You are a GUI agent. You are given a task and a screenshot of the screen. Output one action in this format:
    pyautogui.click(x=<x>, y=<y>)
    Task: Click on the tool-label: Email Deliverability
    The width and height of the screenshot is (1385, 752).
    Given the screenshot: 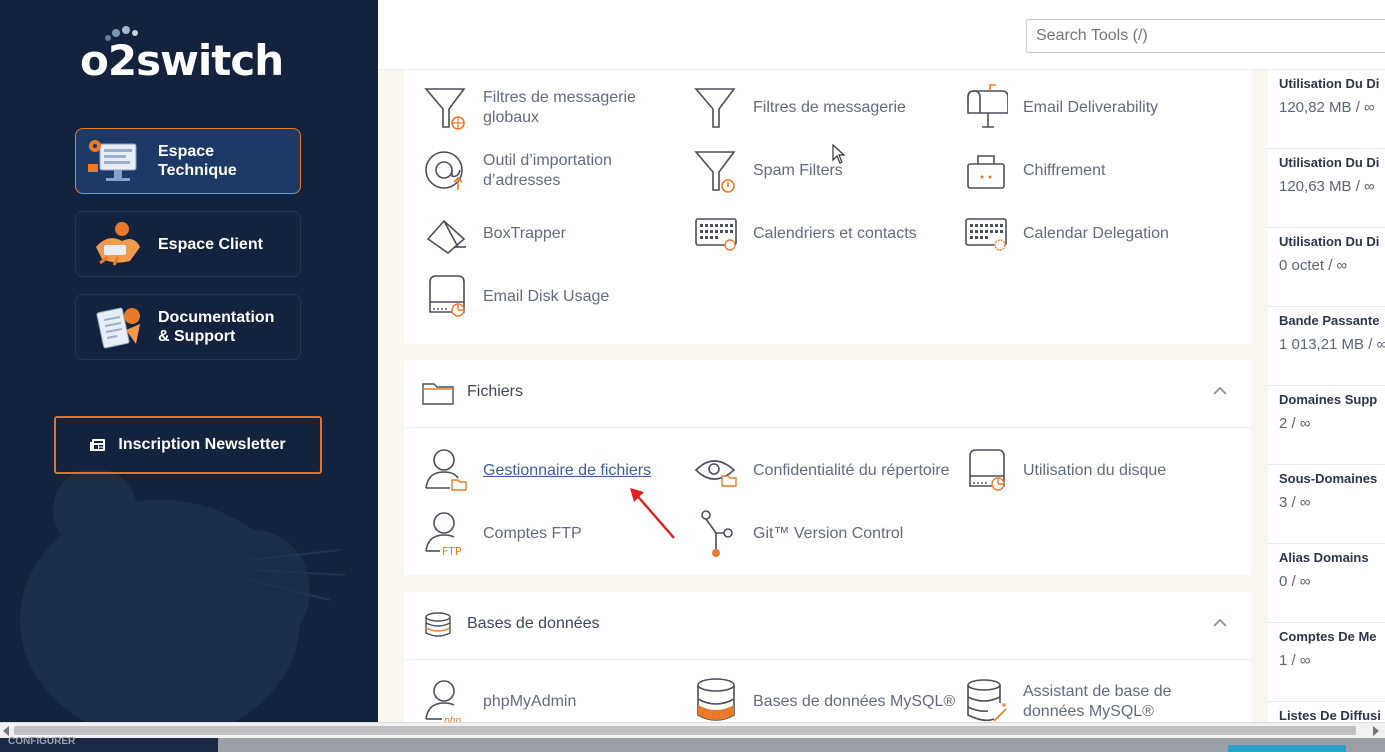 What is the action you would take?
    pyautogui.click(x=1091, y=107)
    